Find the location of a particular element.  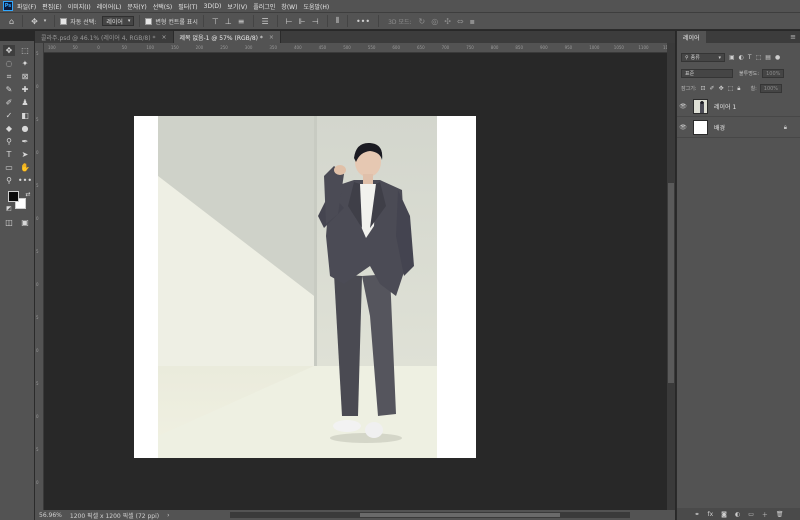

filter-shape-icon: ⬚ is located at coordinates (759, 57).